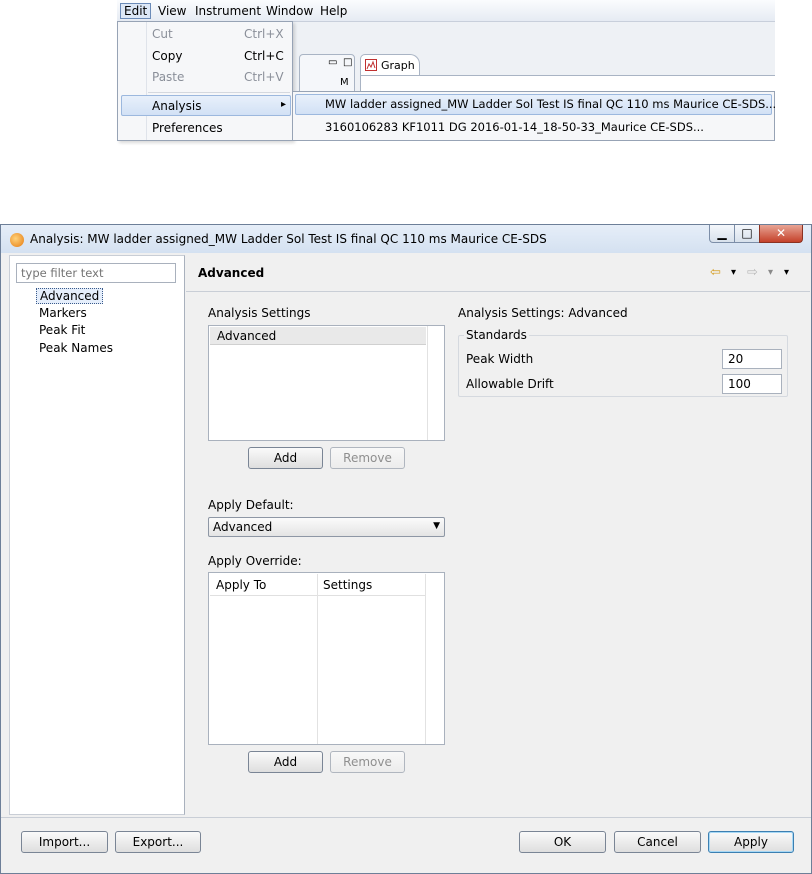 Image resolution: width=812 pixels, height=874 pixels. What do you see at coordinates (285, 762) in the screenshot?
I see `add-override-button: Add` at bounding box center [285, 762].